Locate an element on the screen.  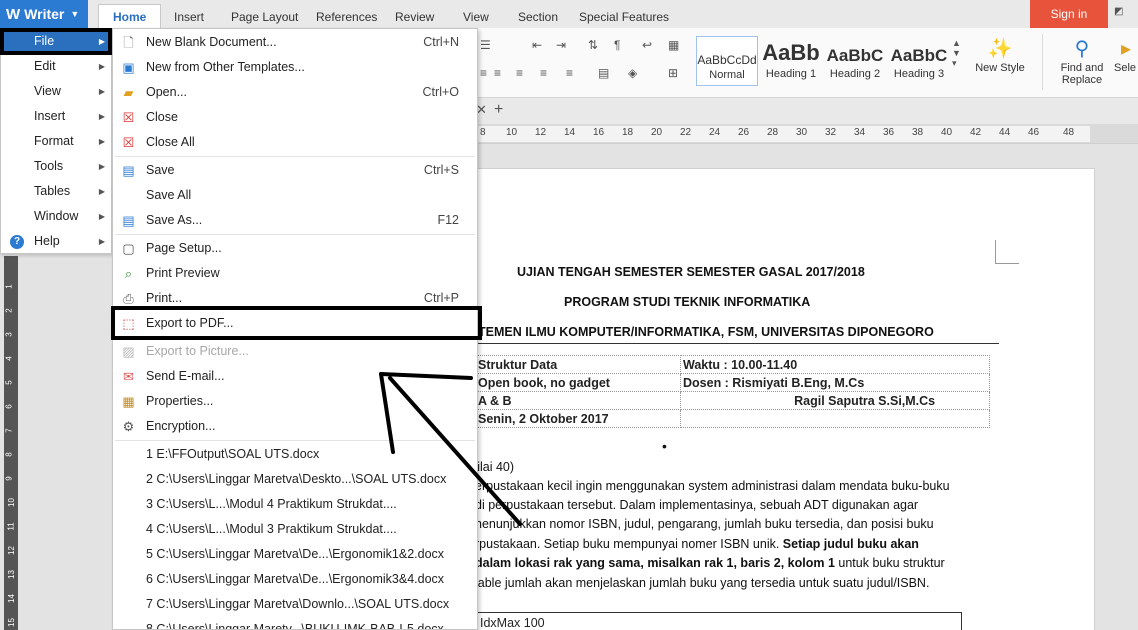
arrow-shaft is located at coordinates (455, 451).